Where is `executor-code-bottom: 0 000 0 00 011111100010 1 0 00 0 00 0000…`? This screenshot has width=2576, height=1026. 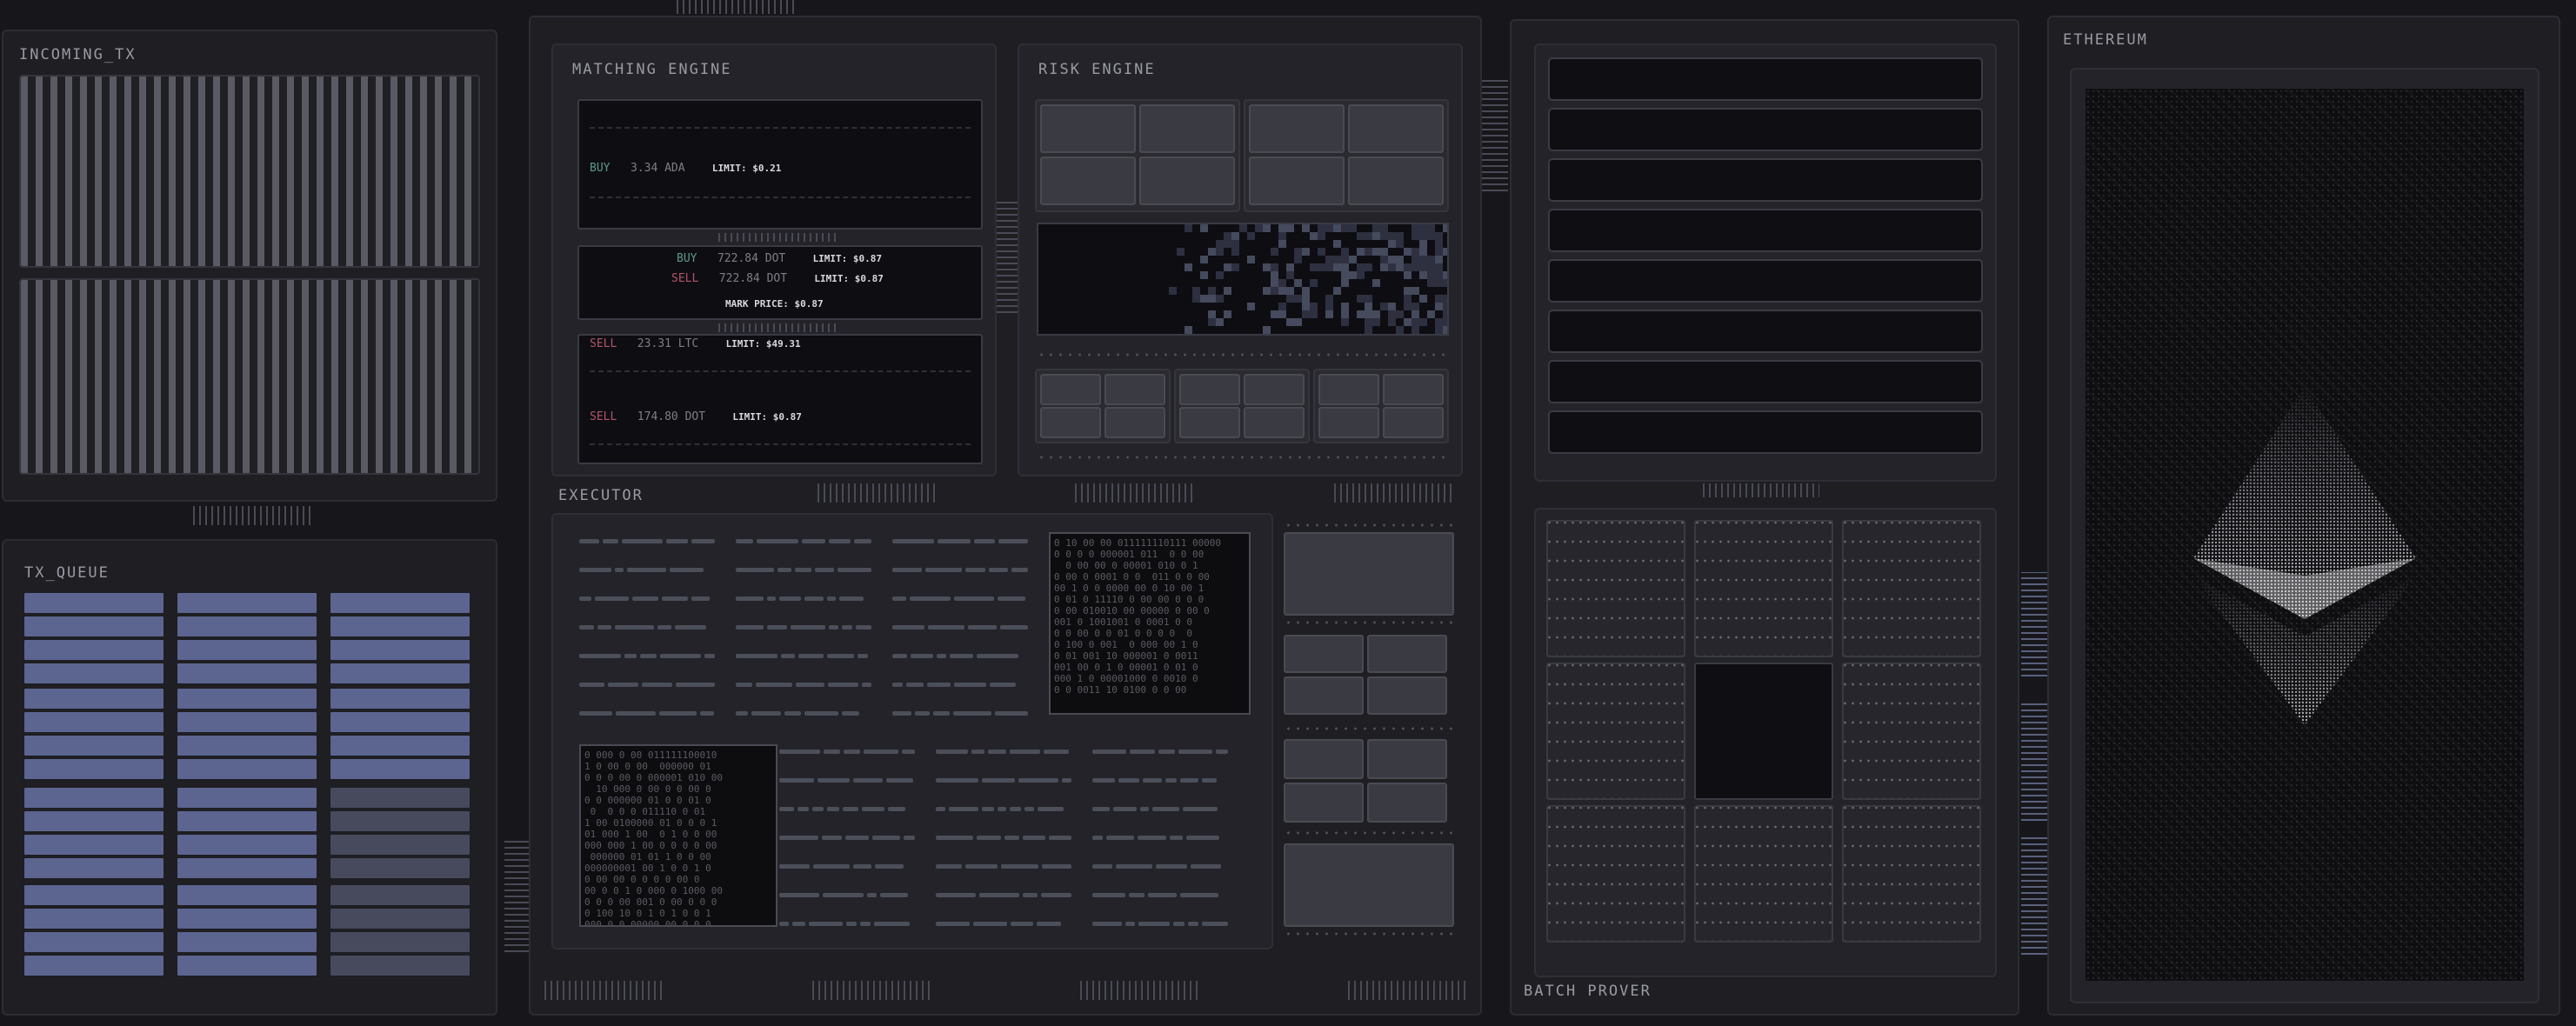
executor-code-bottom: 0 000 0 00 011111100010 1 0 00 0 00 0000… is located at coordinates (678, 835).